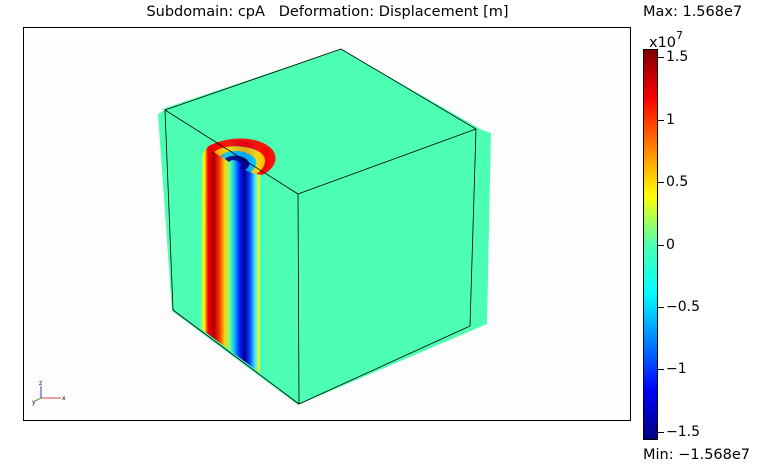  What do you see at coordinates (697, 455) in the screenshot?
I see `colorbar-min-label: Min: −1.568e7` at bounding box center [697, 455].